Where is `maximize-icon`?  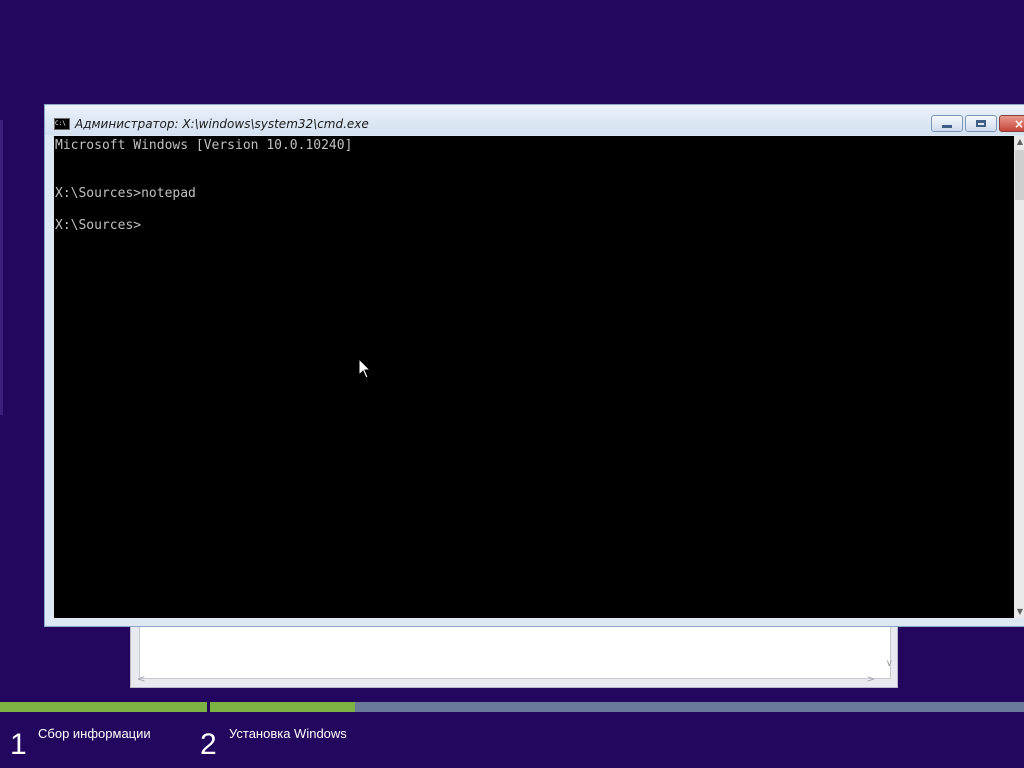
maximize-icon is located at coordinates (981, 123).